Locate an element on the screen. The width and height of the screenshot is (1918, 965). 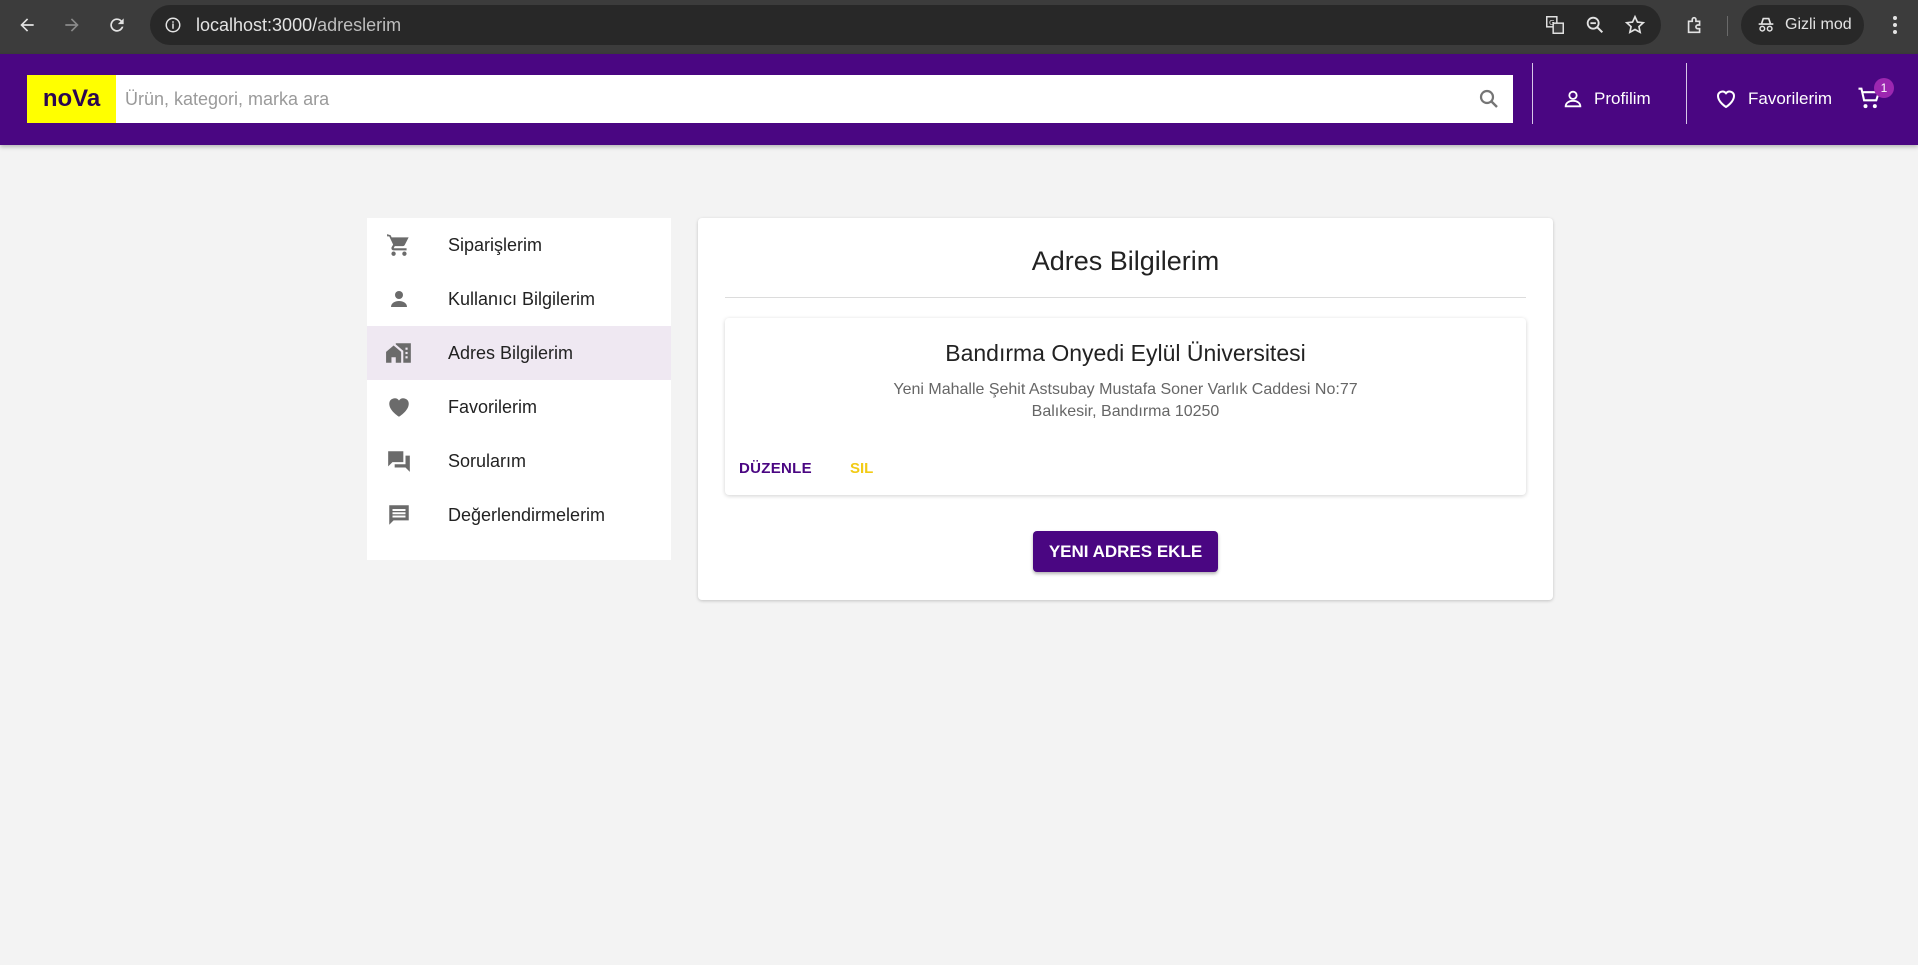
cart-count-badge: 1 is located at coordinates (1884, 88).